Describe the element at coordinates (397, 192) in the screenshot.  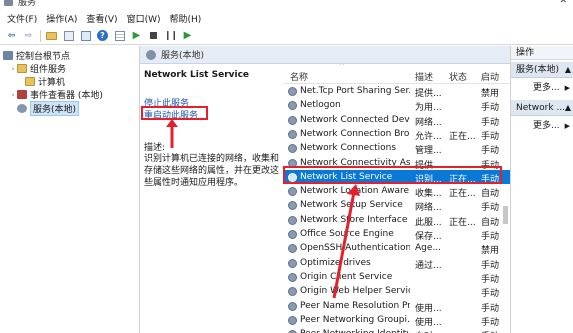
I see `table-row: Network Location Aware... 收集... 正在... 自动` at that location.